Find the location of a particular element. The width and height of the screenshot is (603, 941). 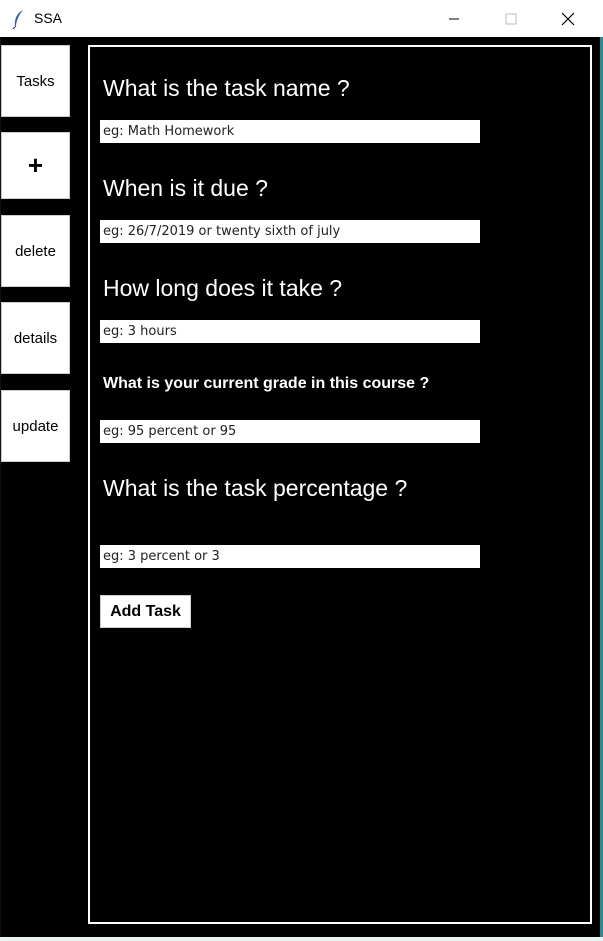

title-bar: SSA is located at coordinates (301, 19).